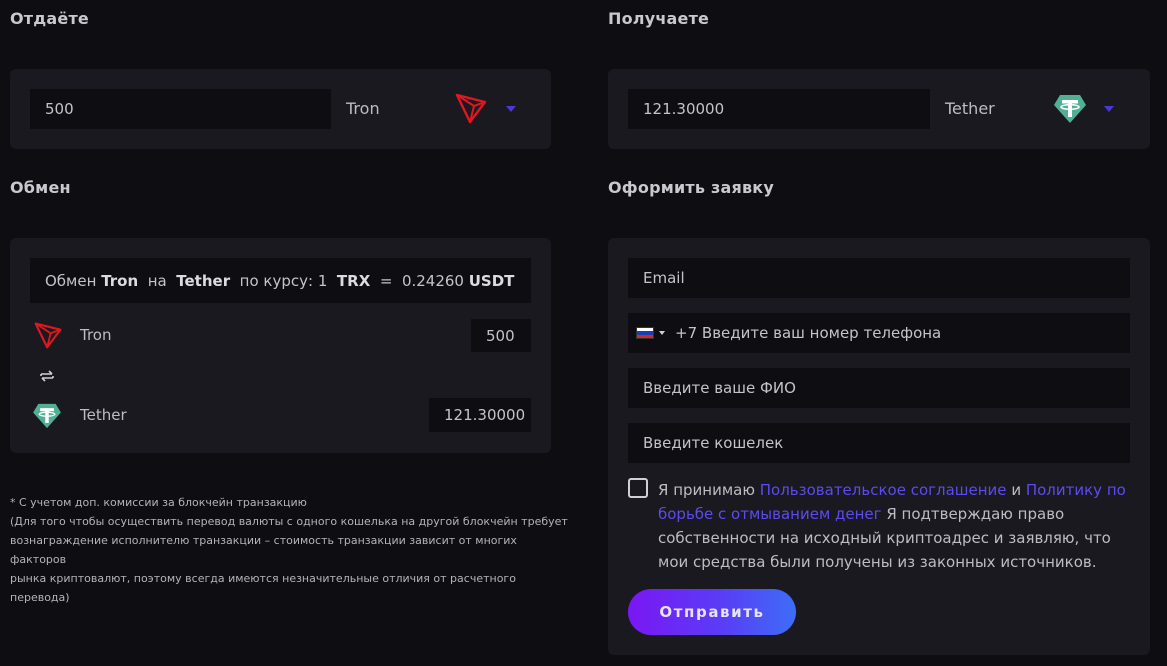  I want to click on rate-value: 0.24260, so click(432, 280).